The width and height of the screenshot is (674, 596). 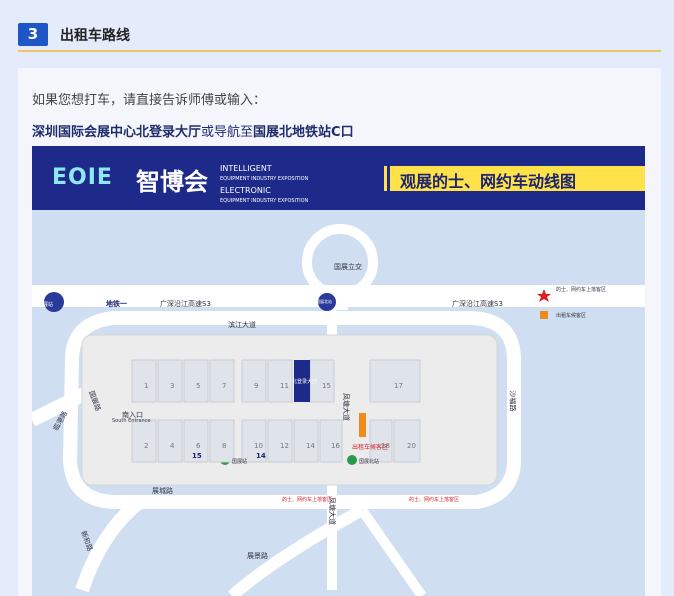 What do you see at coordinates (434, 500) in the screenshot?
I see `label-pickup-area-2: 的士、网约车上落客区` at bounding box center [434, 500].